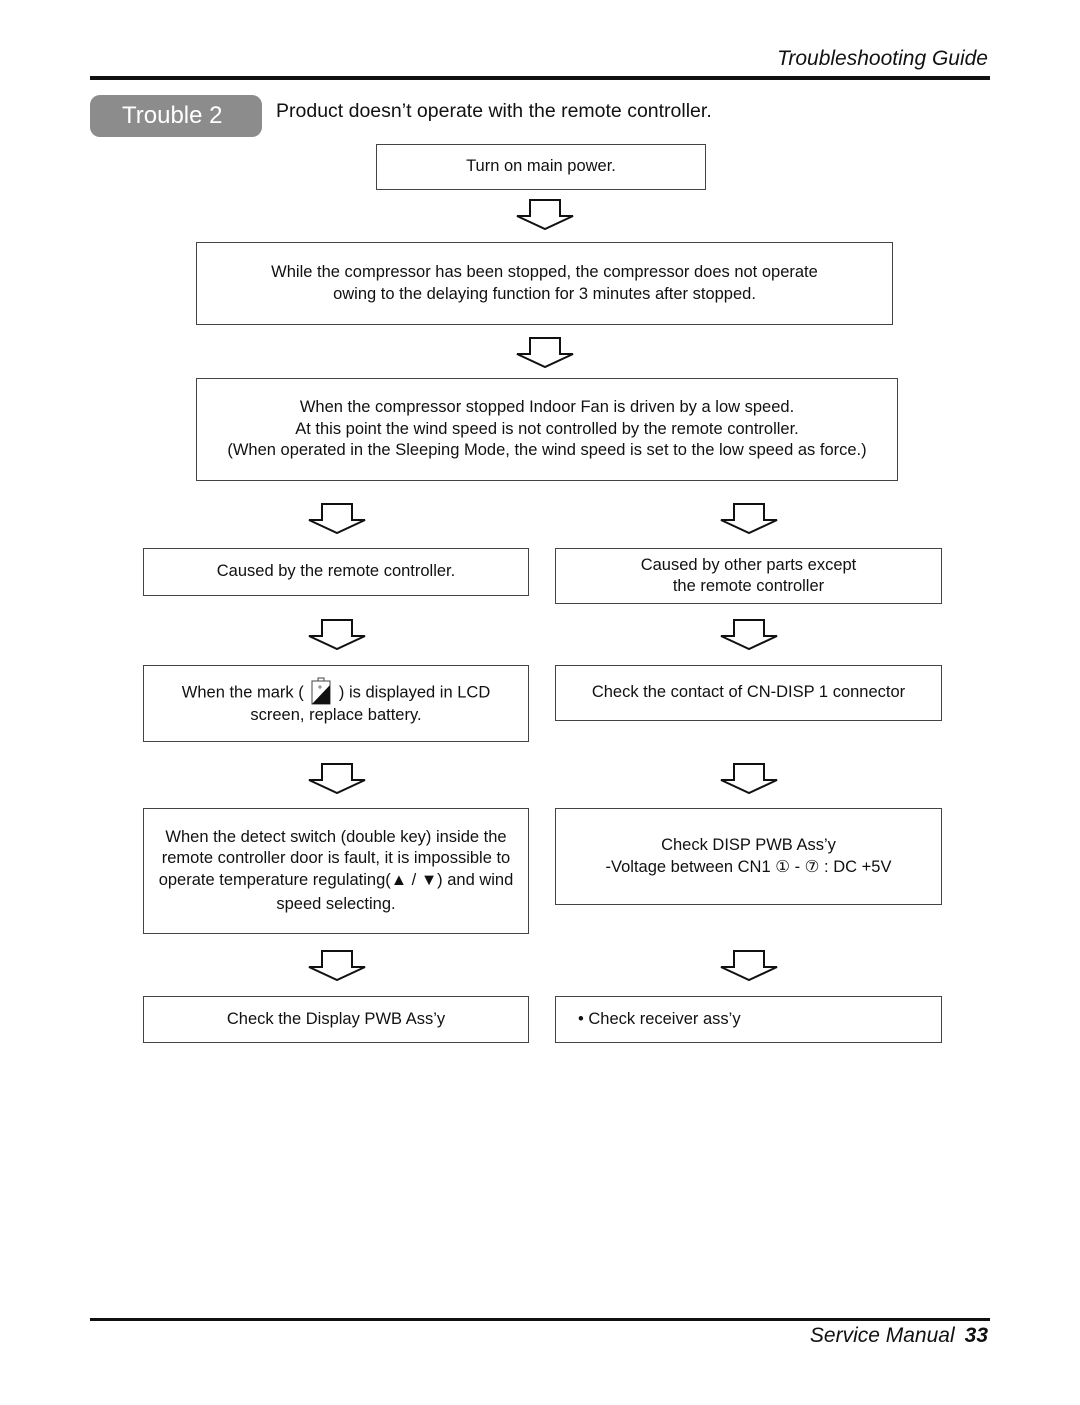 Image resolution: width=1080 pixels, height=1405 pixels. I want to click on battery-low-icon, so click(321, 691).